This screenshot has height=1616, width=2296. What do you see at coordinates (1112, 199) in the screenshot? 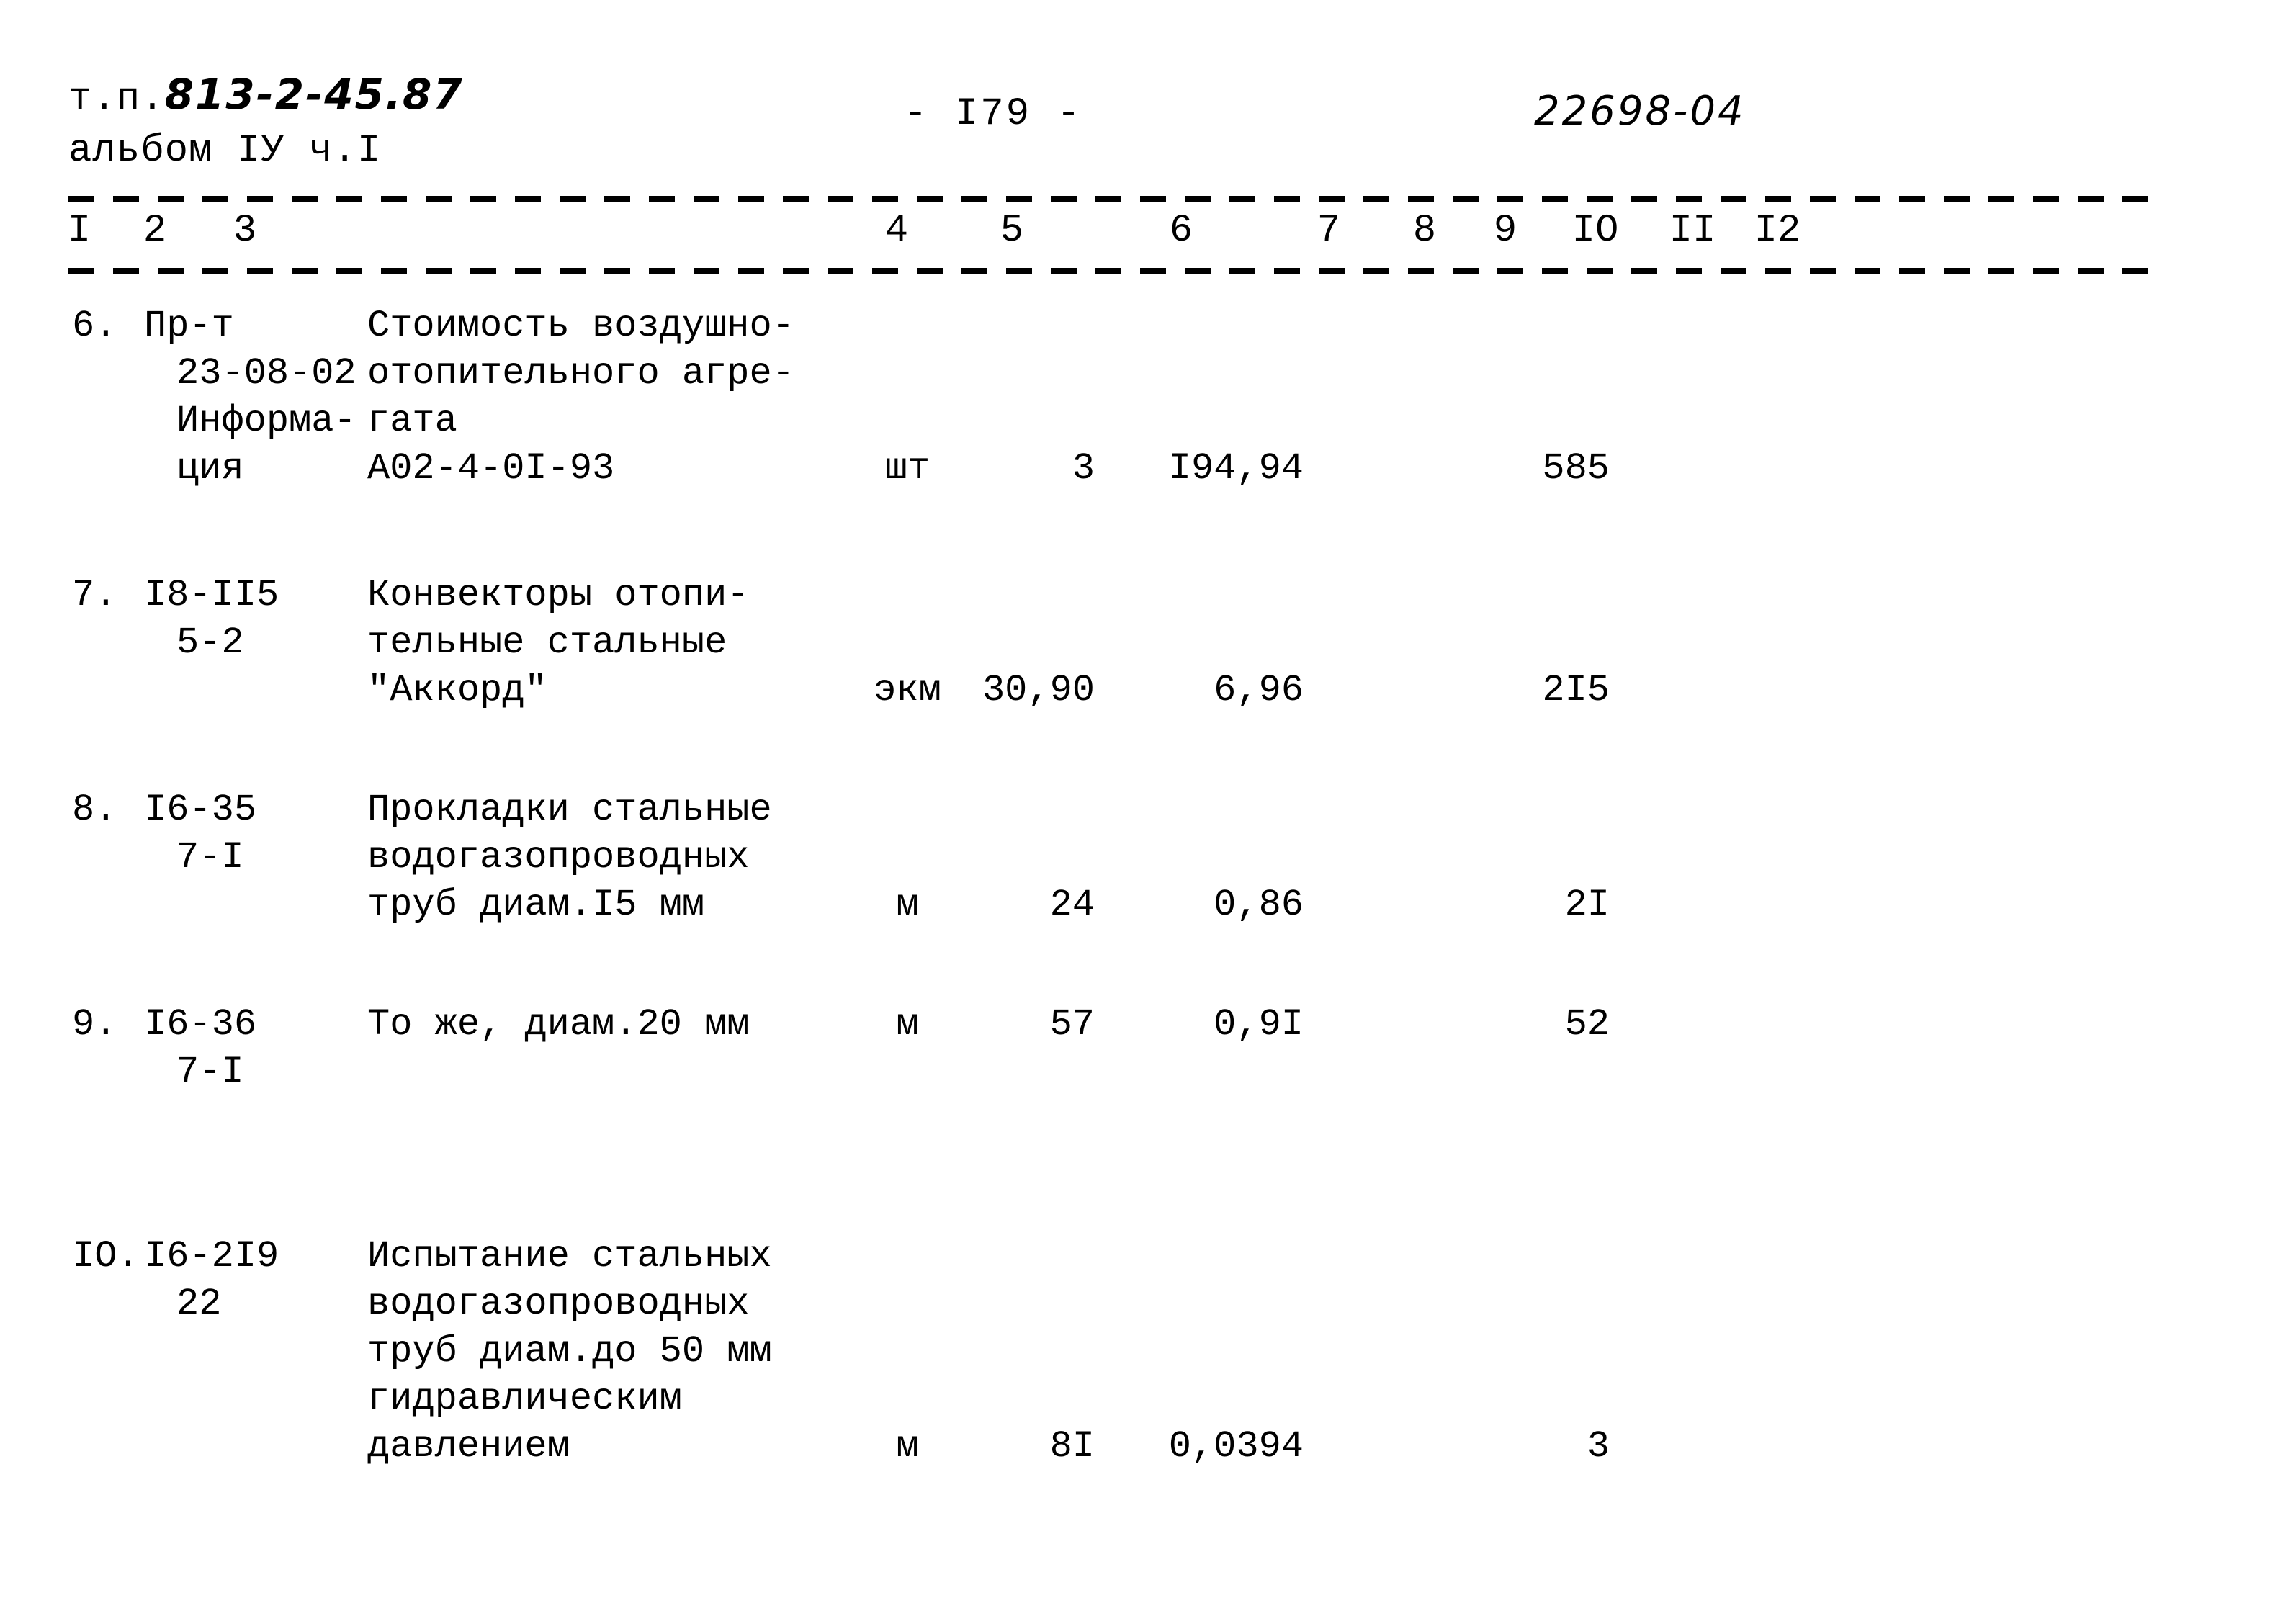
I see `table-rule-top` at bounding box center [1112, 199].